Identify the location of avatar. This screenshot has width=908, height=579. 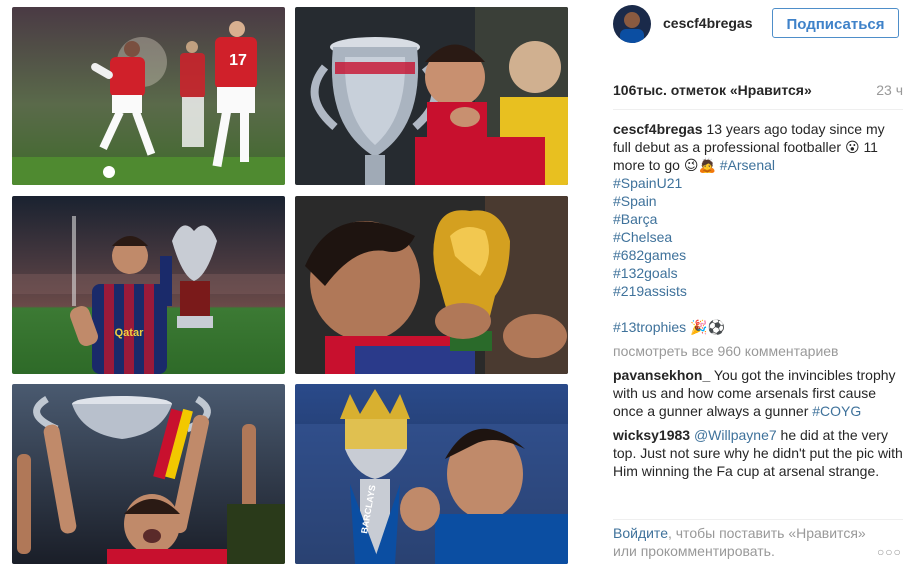
(632, 24).